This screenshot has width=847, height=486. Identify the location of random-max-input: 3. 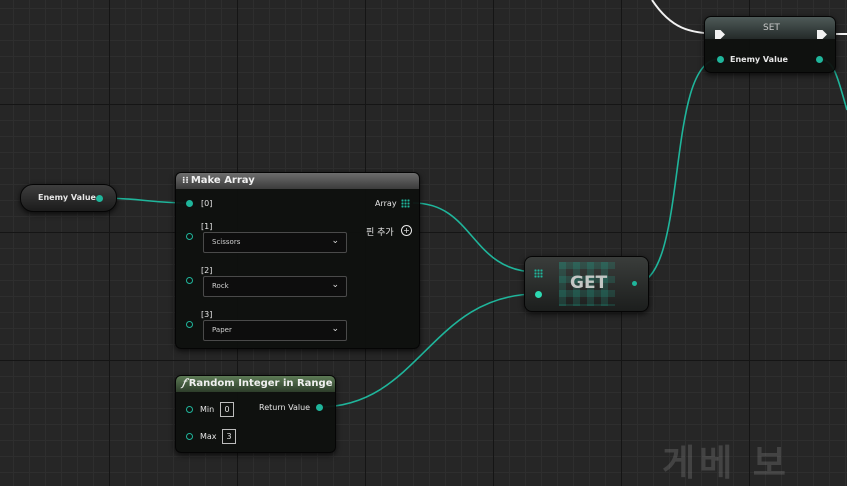
(229, 436).